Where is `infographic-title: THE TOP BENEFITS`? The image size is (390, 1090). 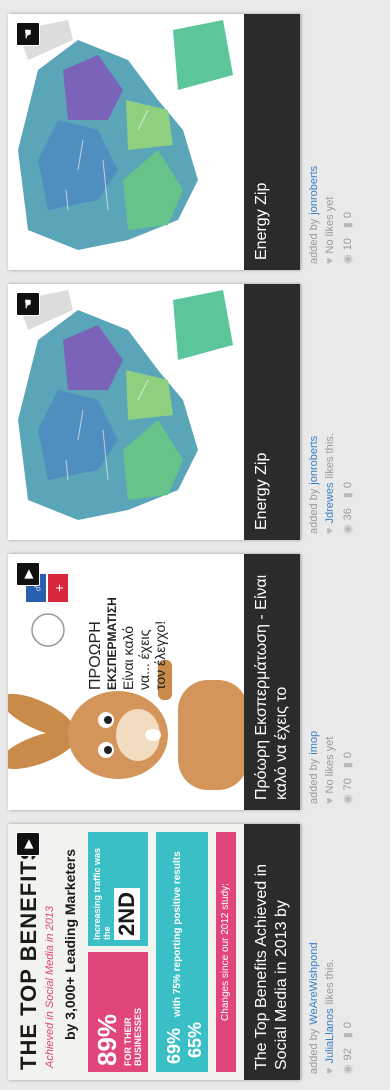
infographic-title: THE TOP BENEFITS is located at coordinates (28, 957).